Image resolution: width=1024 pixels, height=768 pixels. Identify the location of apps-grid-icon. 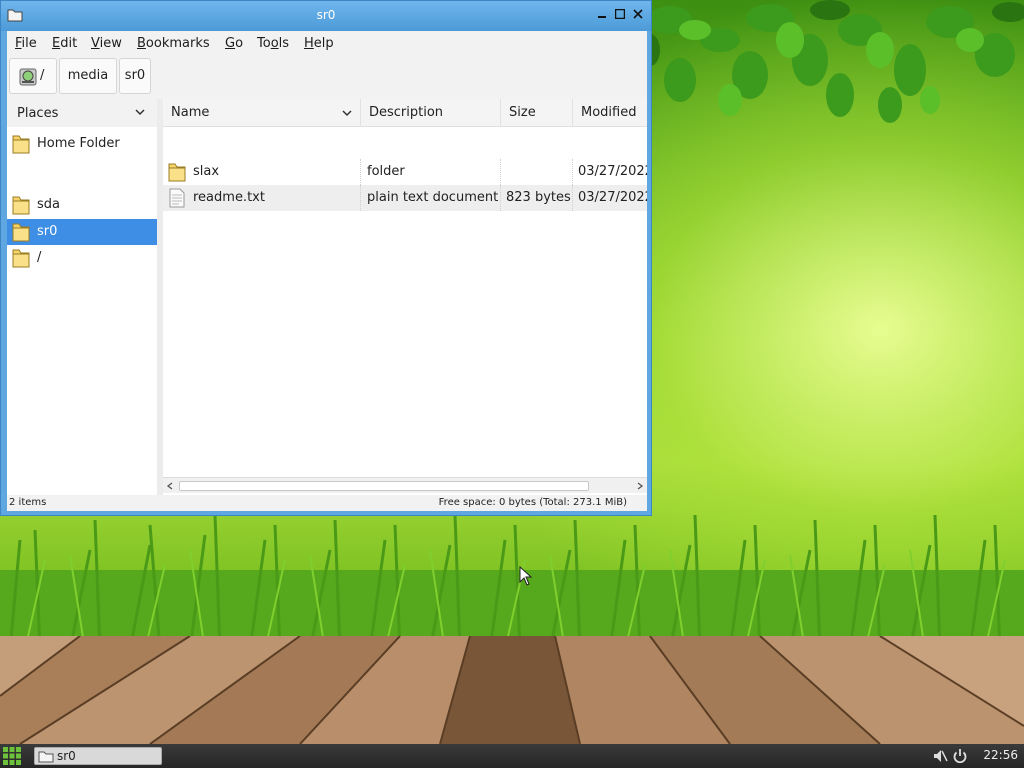
(12, 756).